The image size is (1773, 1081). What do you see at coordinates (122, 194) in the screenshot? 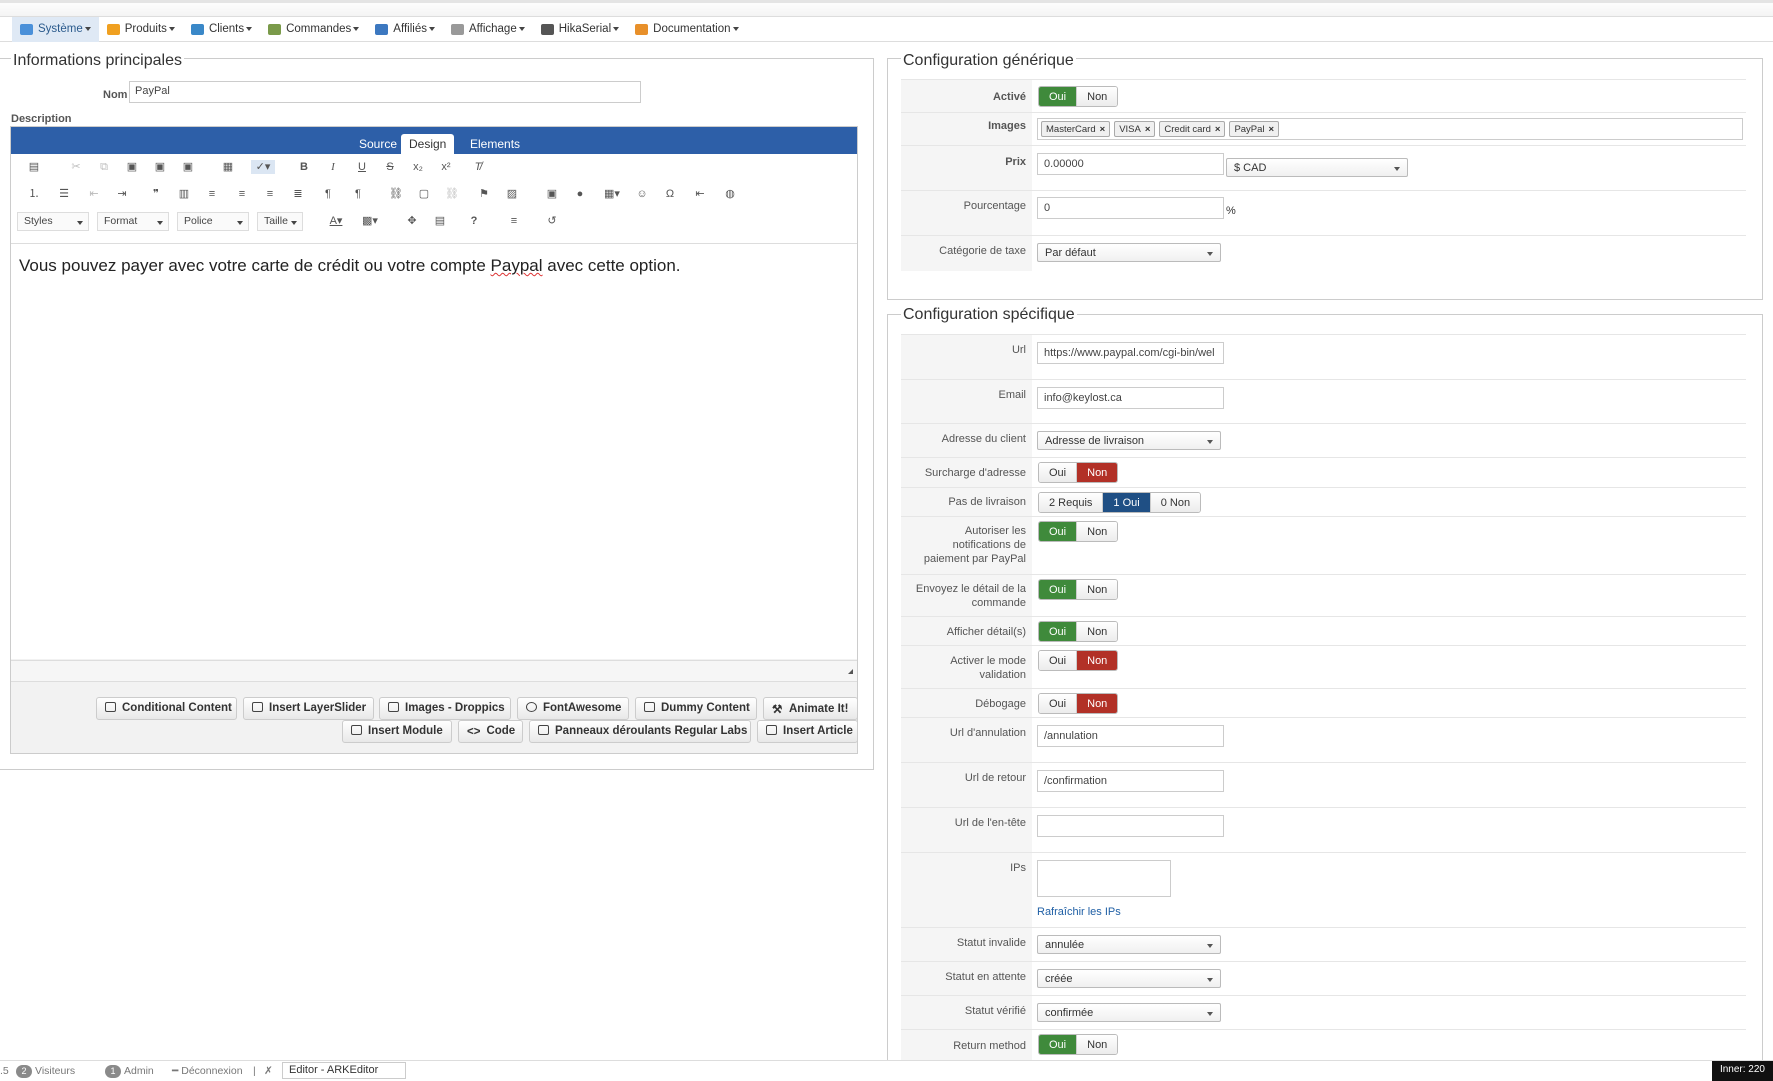
I see `indent-icon: ⇥` at bounding box center [122, 194].